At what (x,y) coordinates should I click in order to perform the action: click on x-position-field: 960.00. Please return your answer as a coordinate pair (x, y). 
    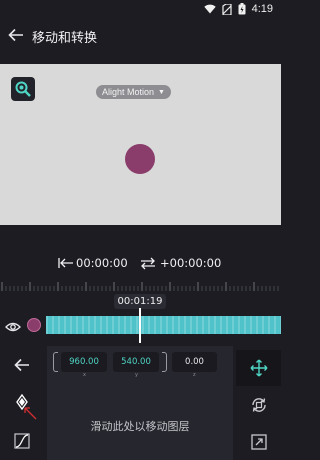
    Looking at the image, I should click on (84, 362).